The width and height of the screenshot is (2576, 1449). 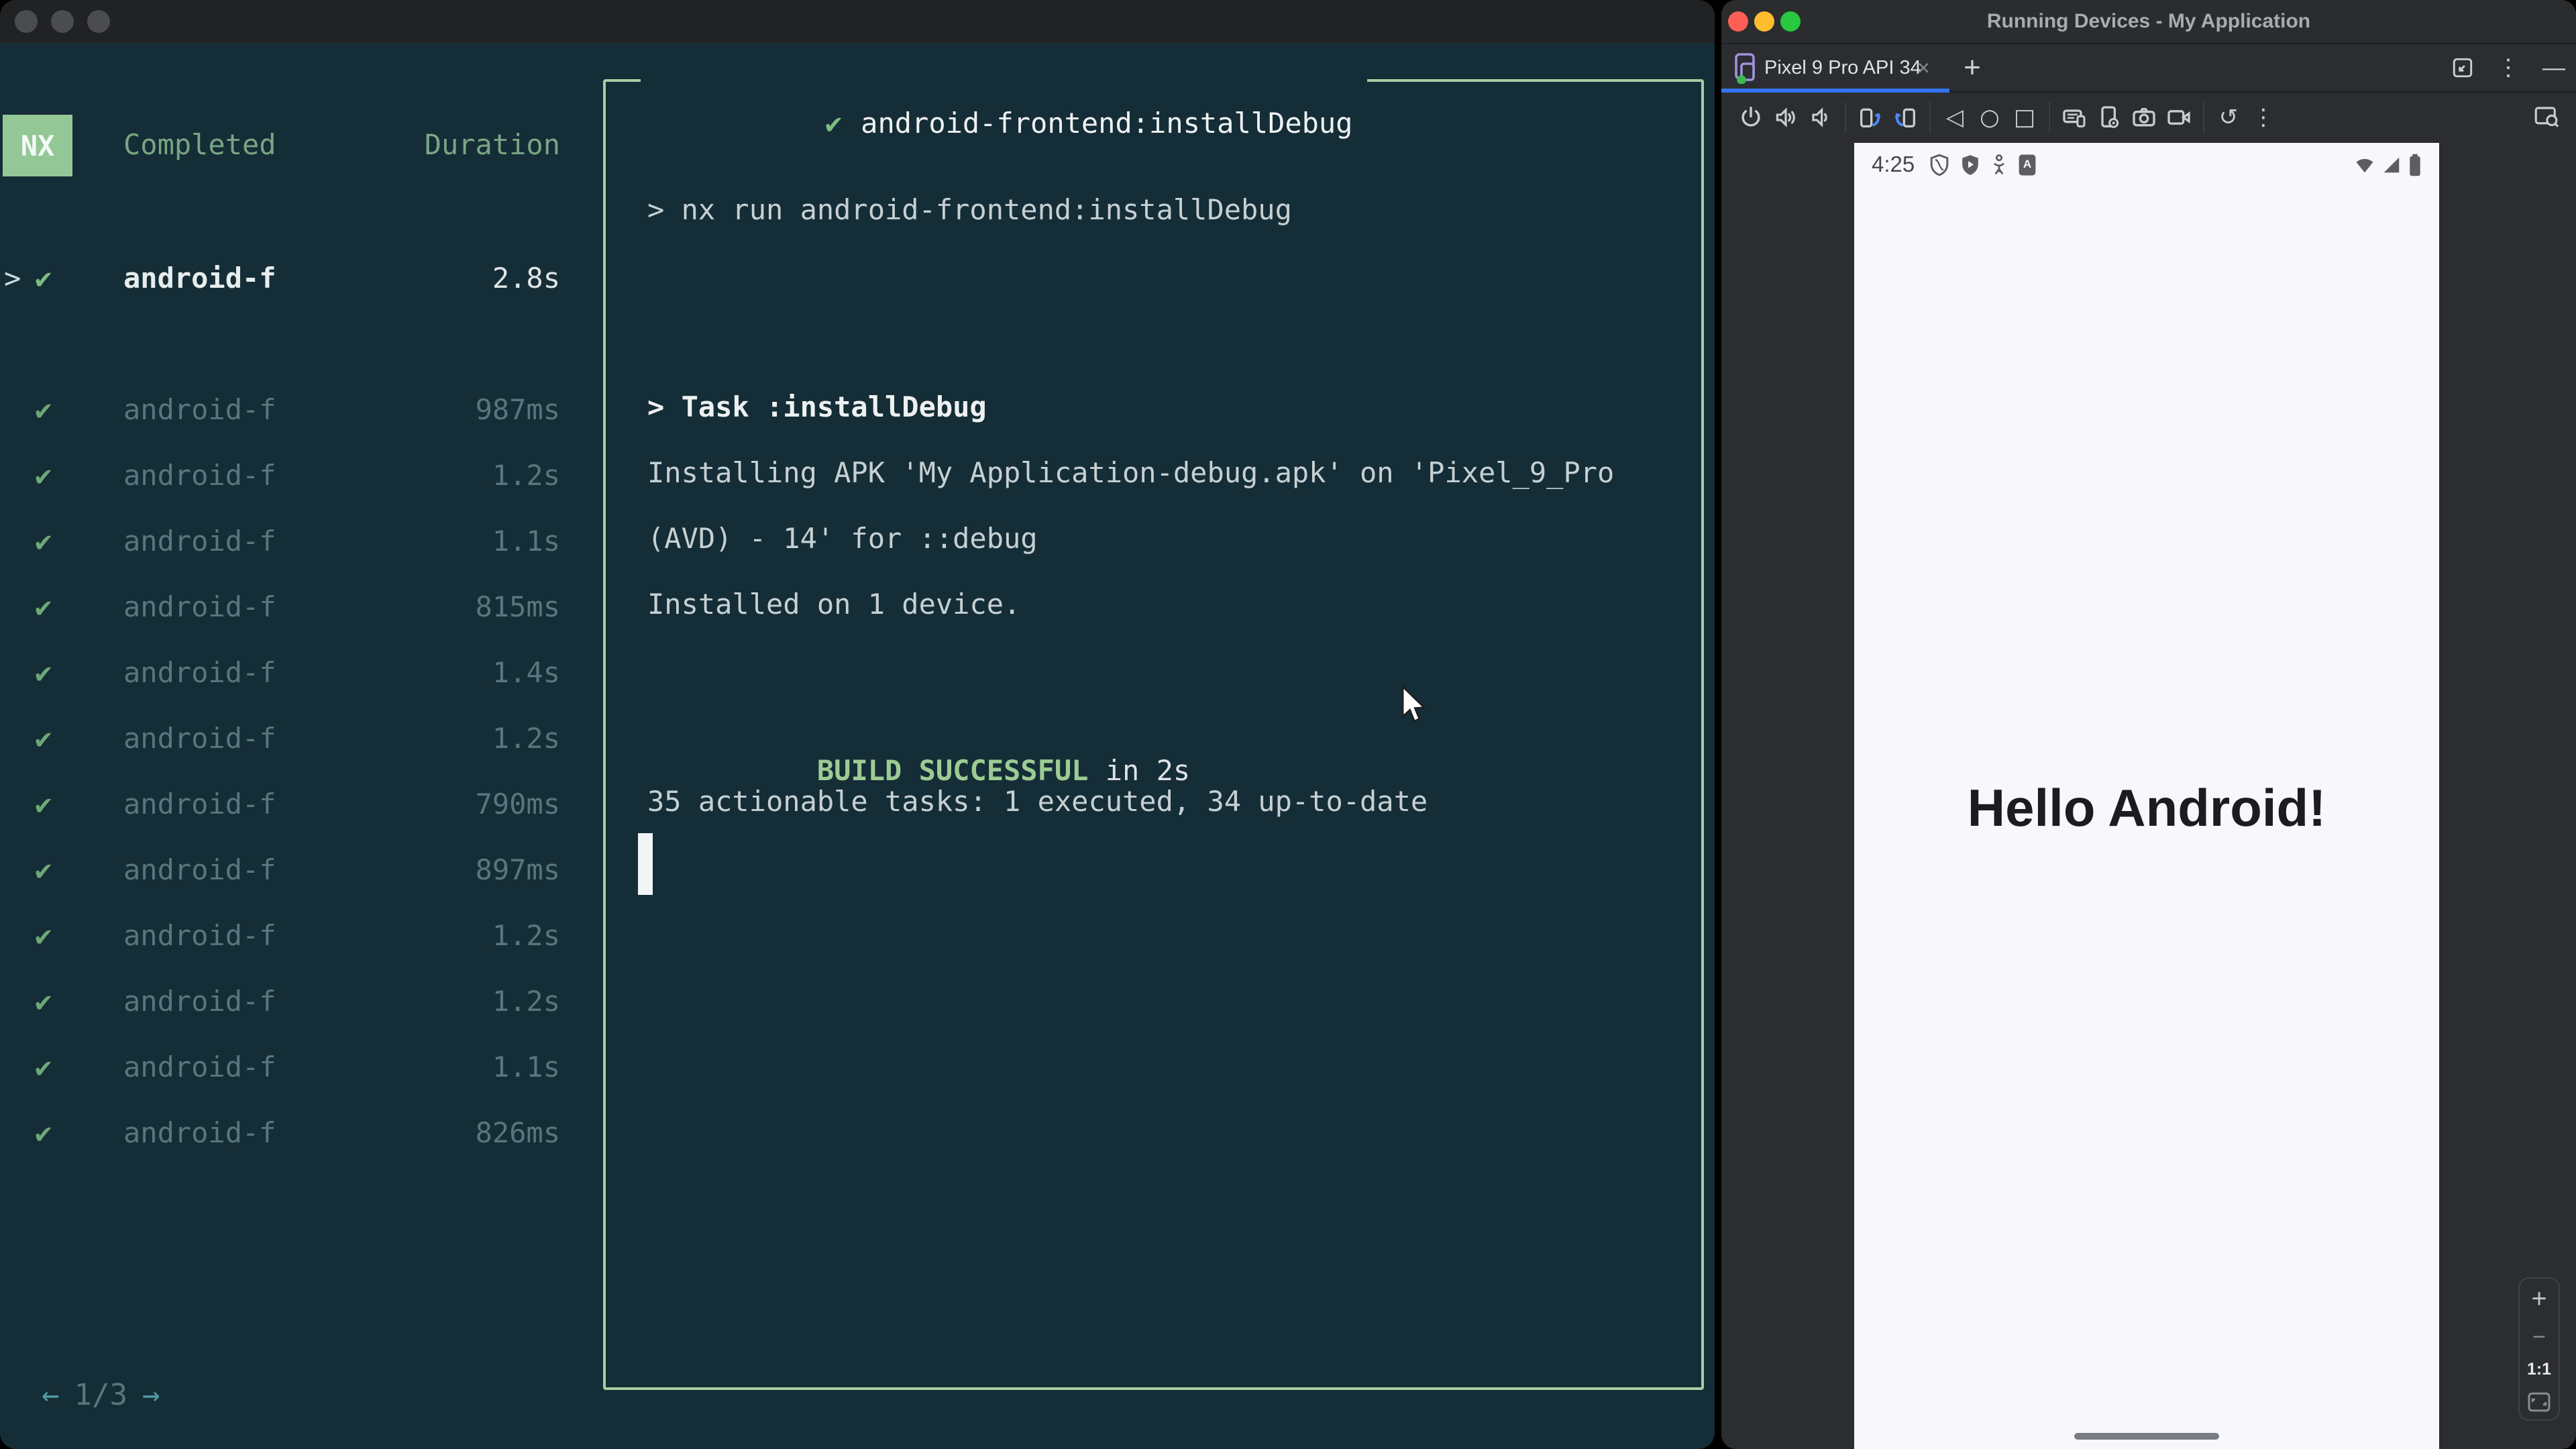 What do you see at coordinates (517, 803) in the screenshot?
I see `task-duration: 790ms` at bounding box center [517, 803].